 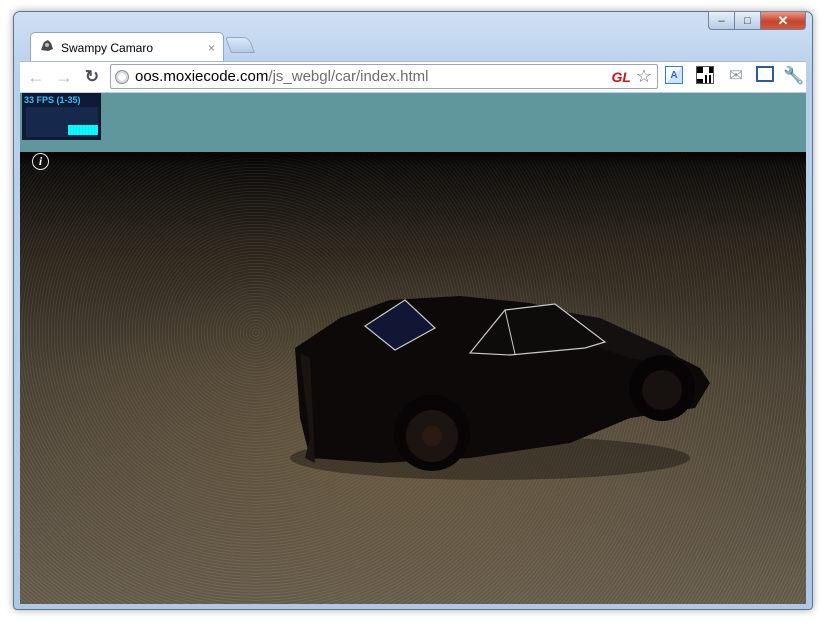 What do you see at coordinates (765, 74) in the screenshot?
I see `fullscreen-icon` at bounding box center [765, 74].